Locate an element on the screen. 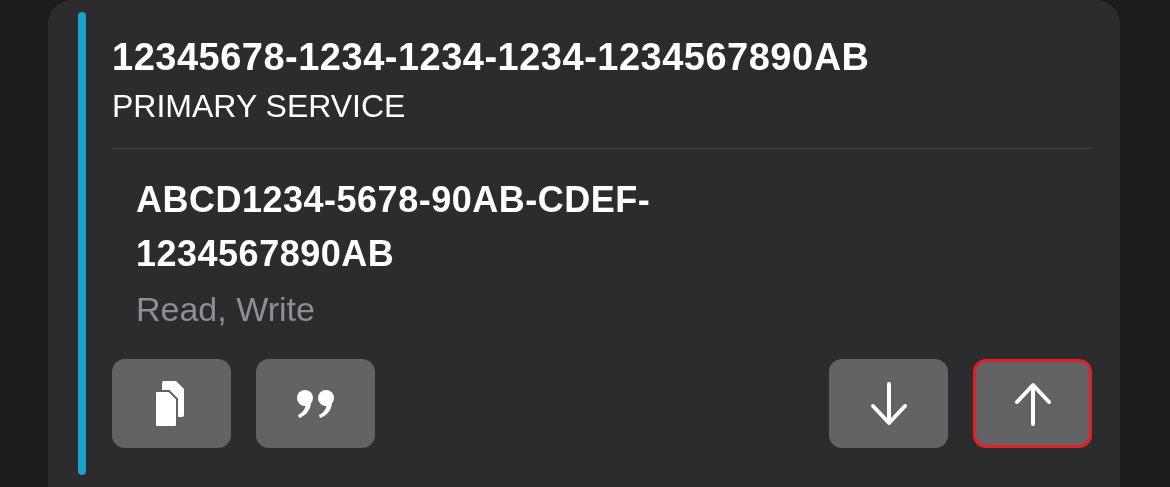  arrow-down-icon is located at coordinates (888, 403).